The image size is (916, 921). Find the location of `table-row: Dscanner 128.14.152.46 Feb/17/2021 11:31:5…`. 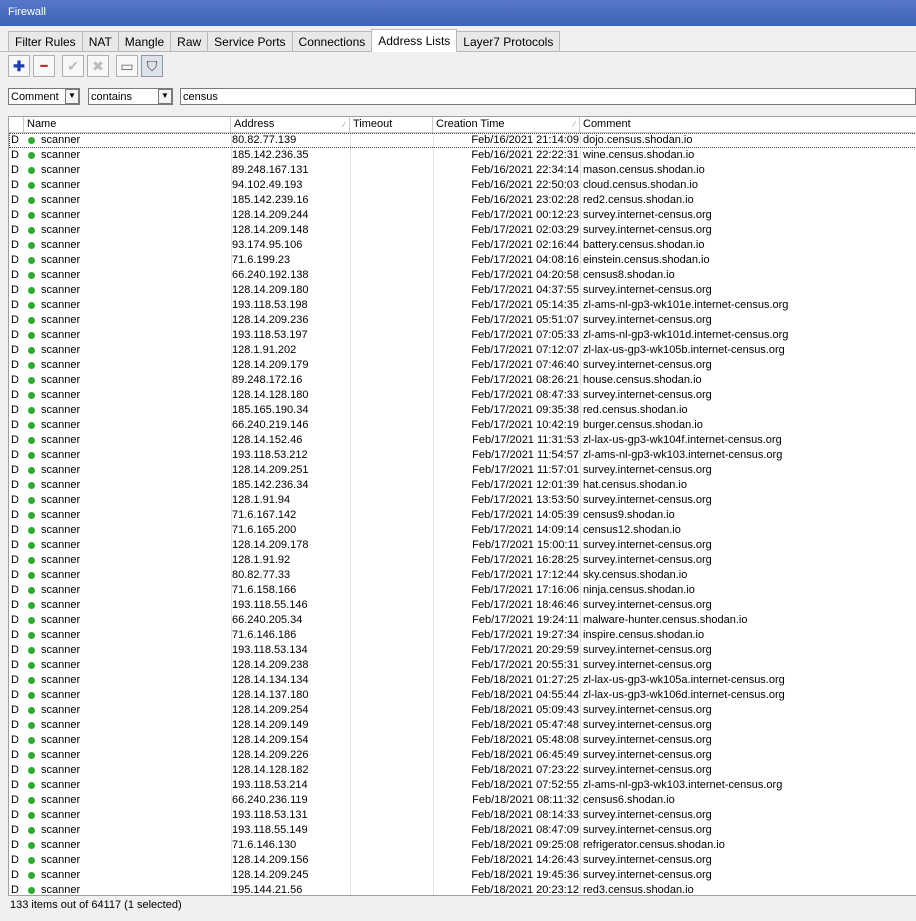

table-row: Dscanner 128.14.152.46 Feb/17/2021 11:31:5… is located at coordinates (462, 440).